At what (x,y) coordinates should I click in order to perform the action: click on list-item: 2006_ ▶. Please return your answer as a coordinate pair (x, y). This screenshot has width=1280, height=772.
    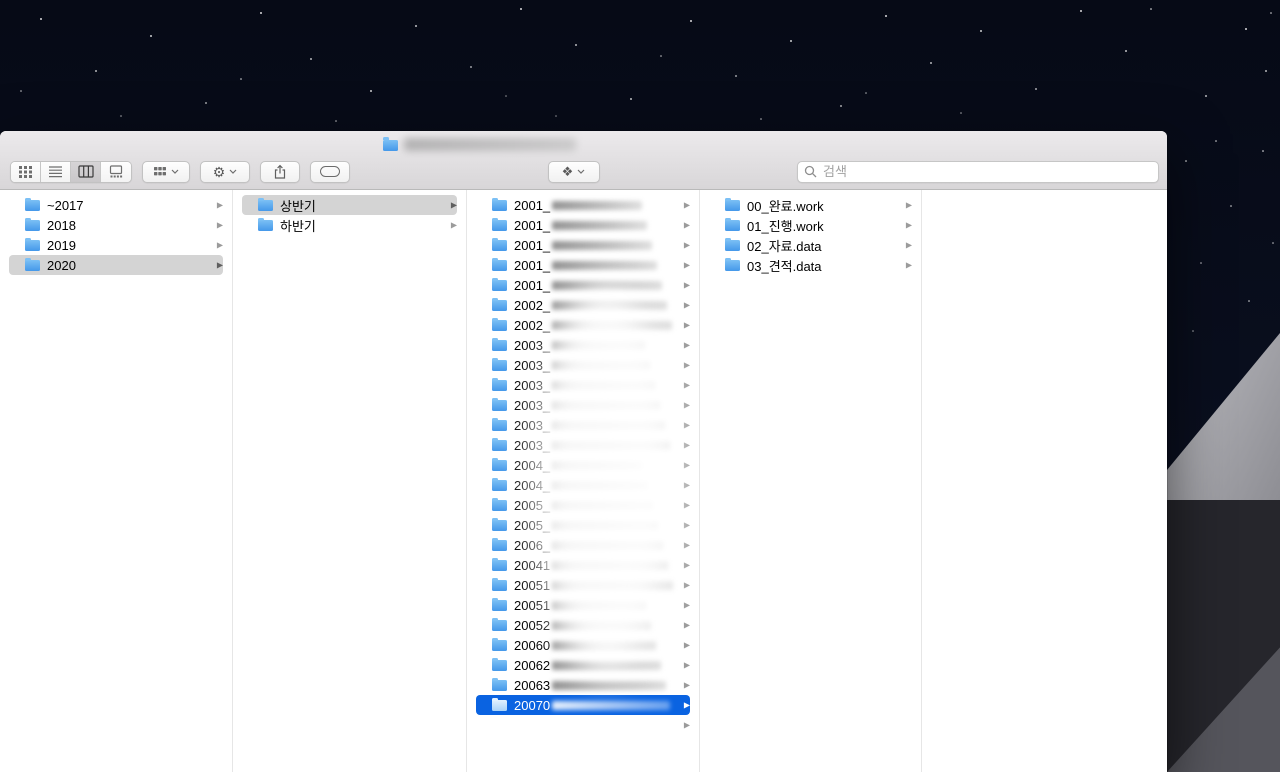
    Looking at the image, I should click on (583, 545).